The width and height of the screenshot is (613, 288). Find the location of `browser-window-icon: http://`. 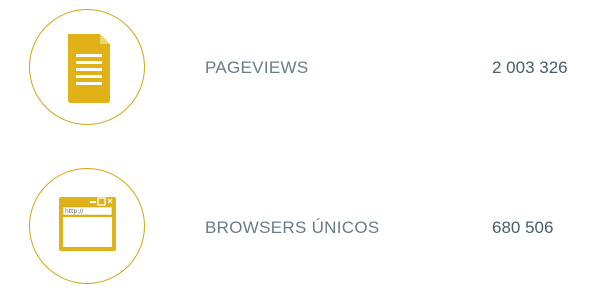

browser-window-icon: http:// is located at coordinates (87, 224).